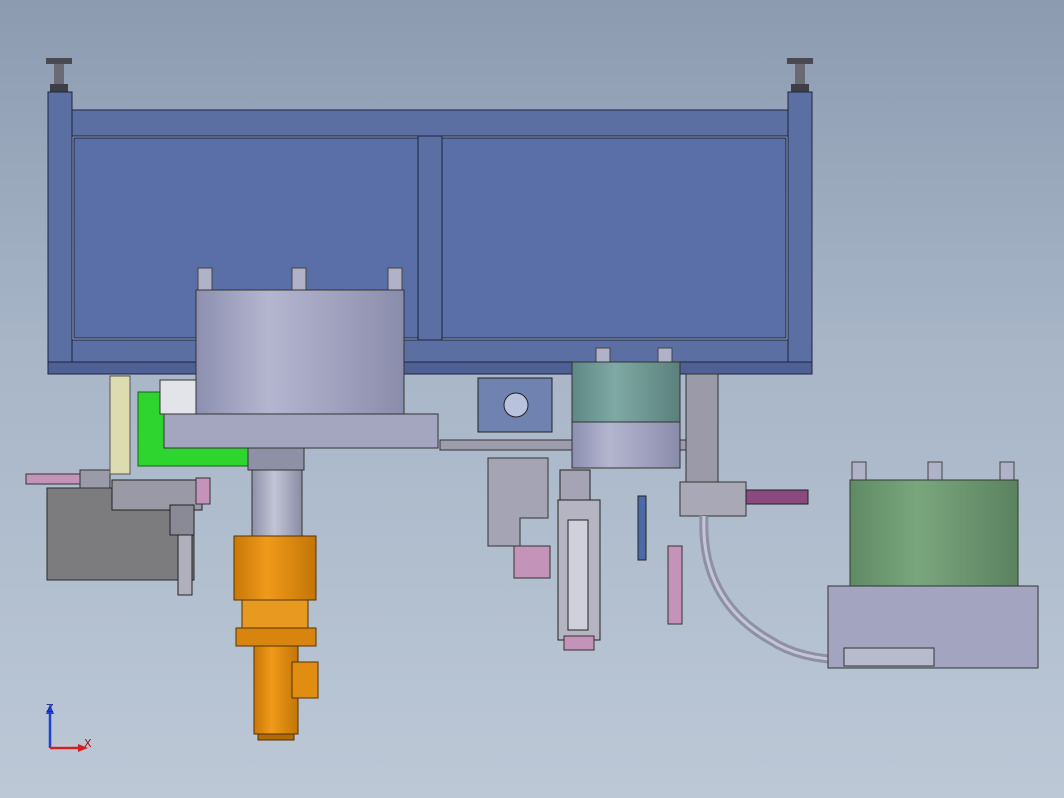 This screenshot has width=1064, height=798. I want to click on center-l-bracket, so click(519, 518).